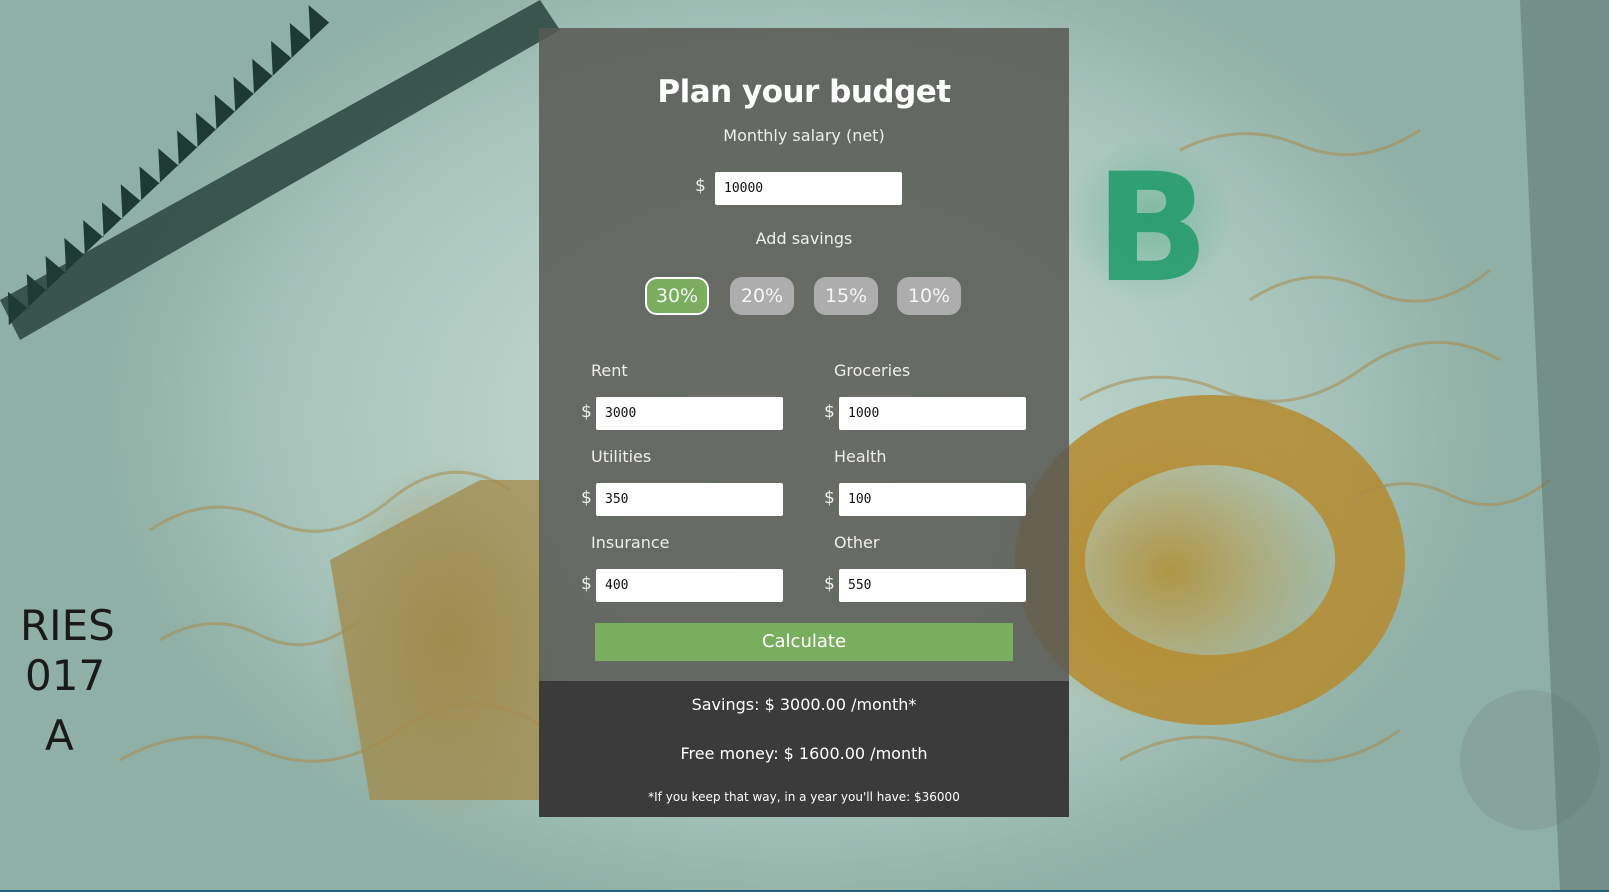  I want to click on health-label: Health, so click(860, 456).